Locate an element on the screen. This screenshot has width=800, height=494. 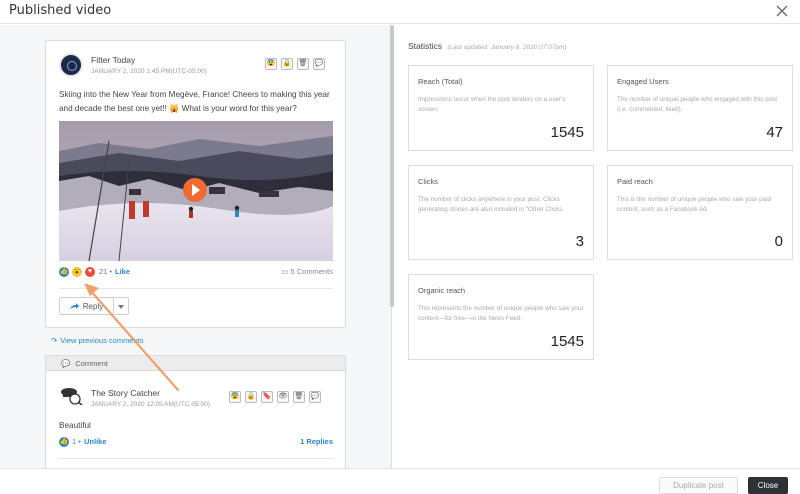
stat-value: 0 is located at coordinates (778, 241).